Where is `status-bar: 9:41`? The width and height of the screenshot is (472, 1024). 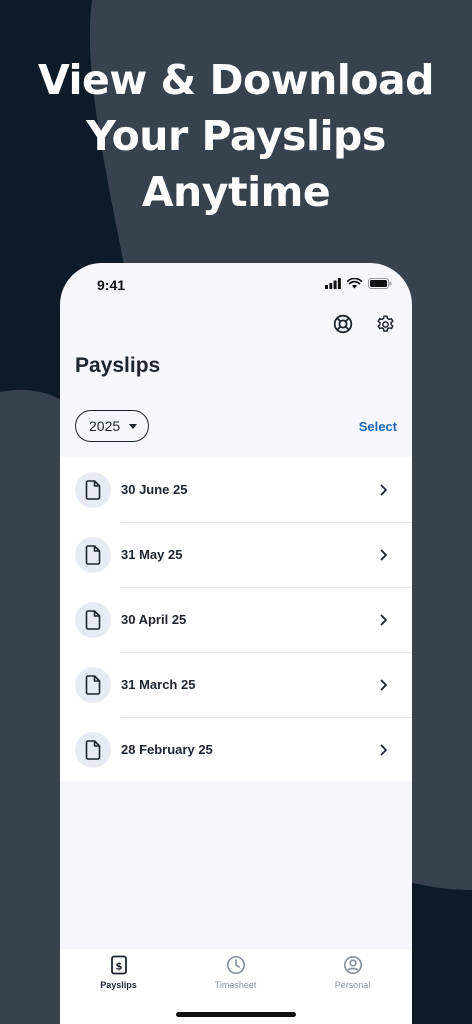 status-bar: 9:41 is located at coordinates (236, 285).